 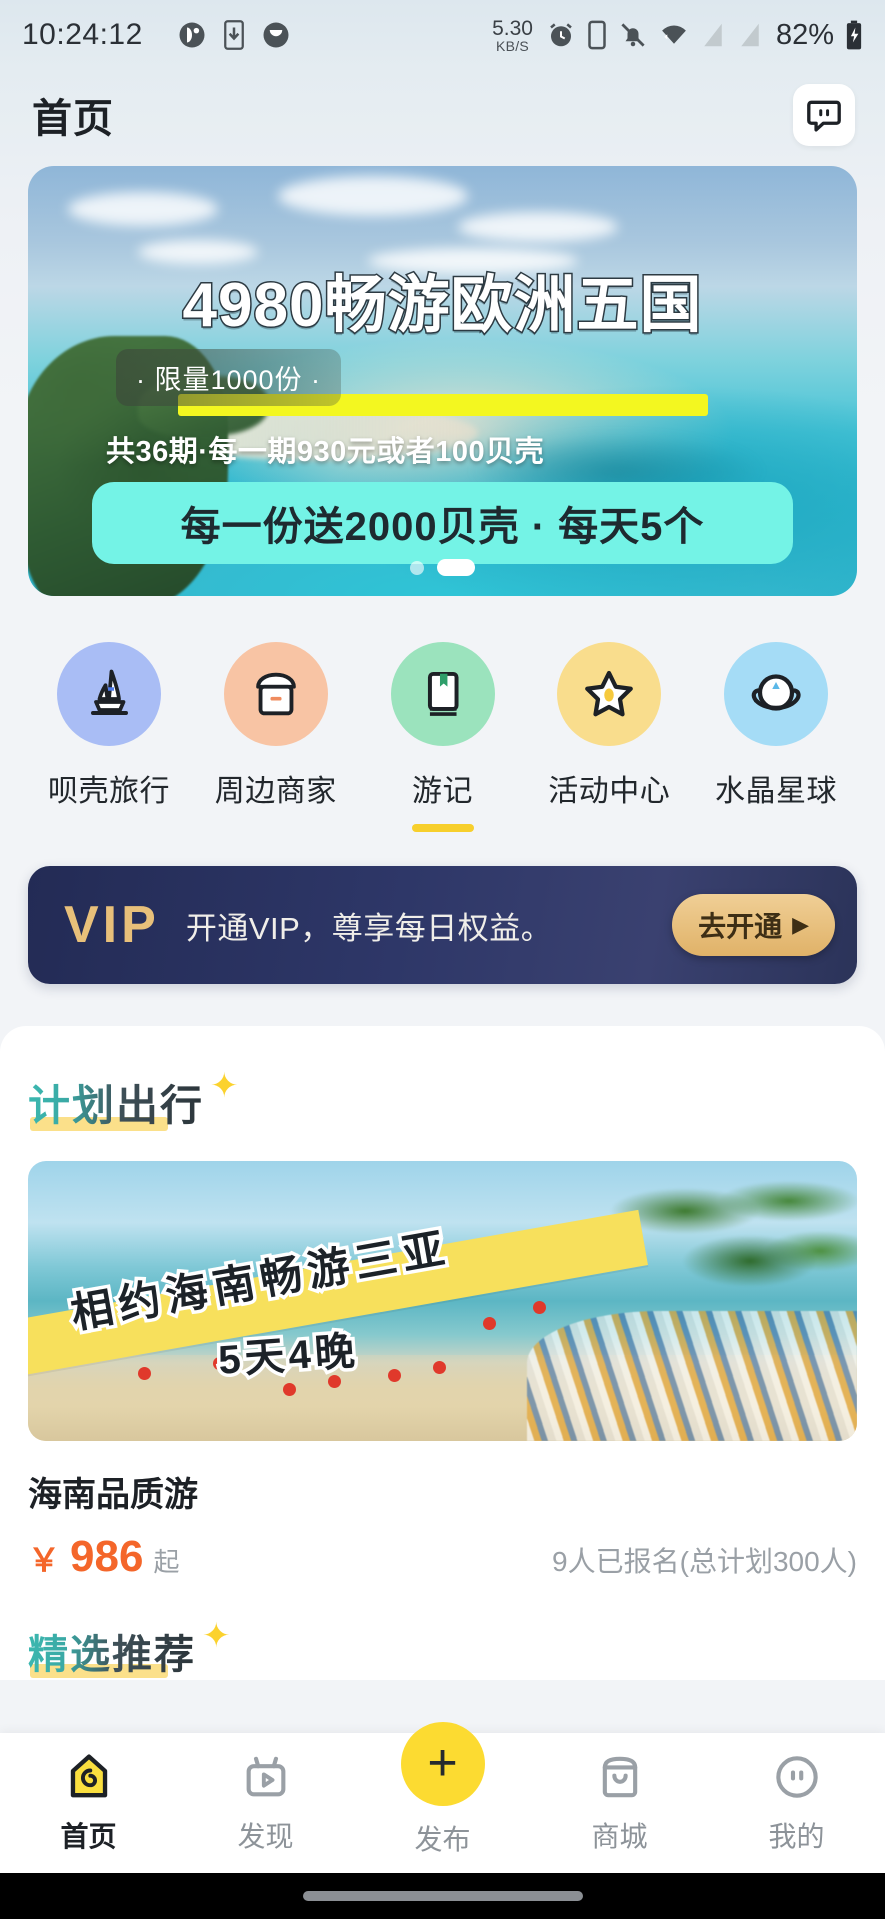 I want to click on category-item-planet: 水晶星球, so click(x=776, y=737).